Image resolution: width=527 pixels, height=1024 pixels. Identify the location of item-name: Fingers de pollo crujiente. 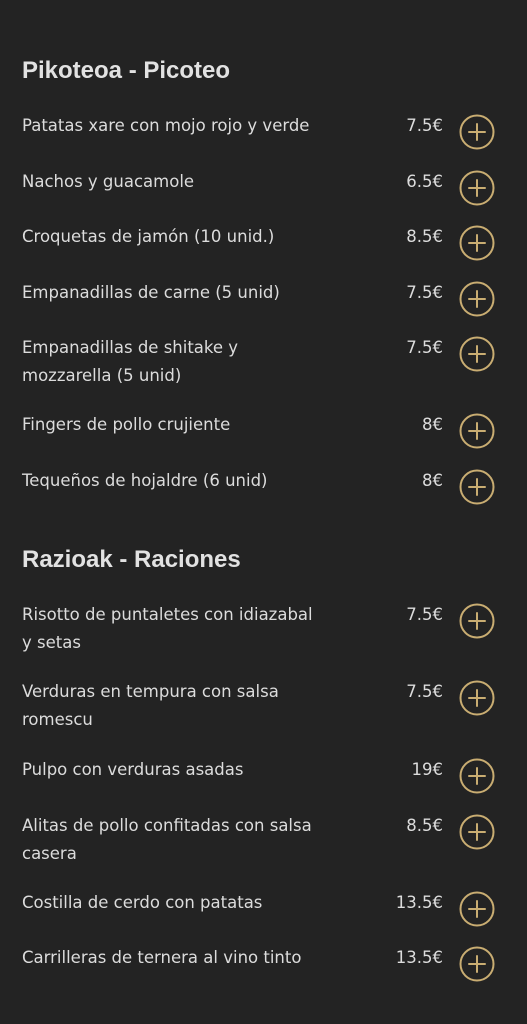
(126, 424).